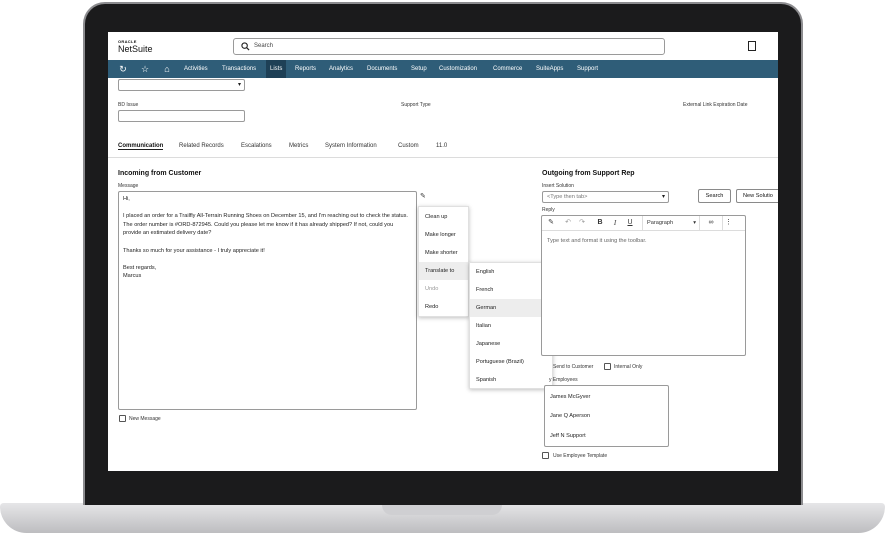 The height and width of the screenshot is (535, 885). Describe the element at coordinates (728, 223) in the screenshot. I see `more-icon: ⋮` at that location.